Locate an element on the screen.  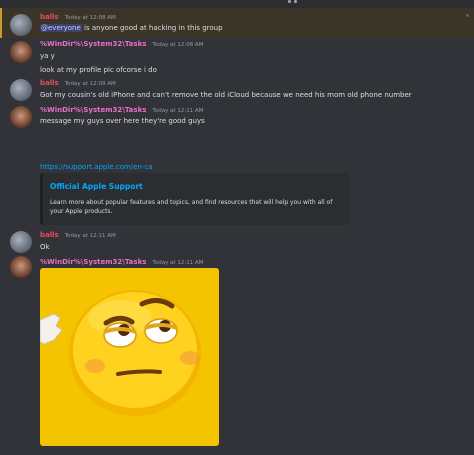
everyone-mention: @everyone is located at coordinates (61, 28).